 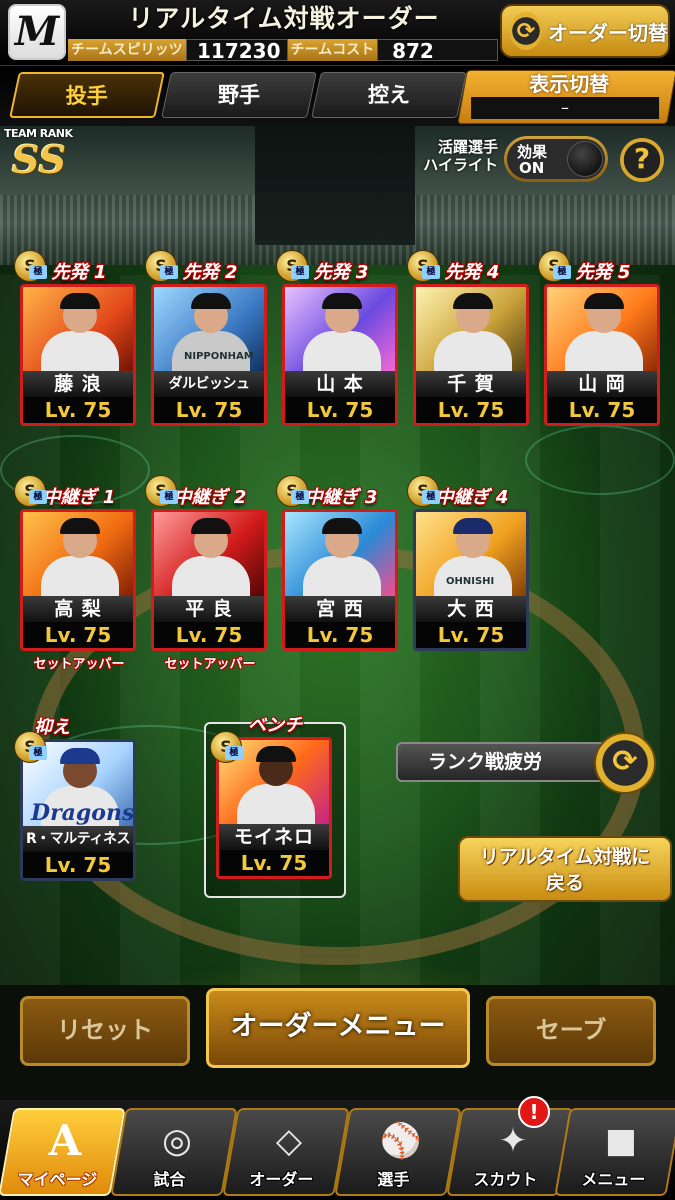 I want to click on display-toggle-button: 表示切替 –, so click(x=566, y=97).